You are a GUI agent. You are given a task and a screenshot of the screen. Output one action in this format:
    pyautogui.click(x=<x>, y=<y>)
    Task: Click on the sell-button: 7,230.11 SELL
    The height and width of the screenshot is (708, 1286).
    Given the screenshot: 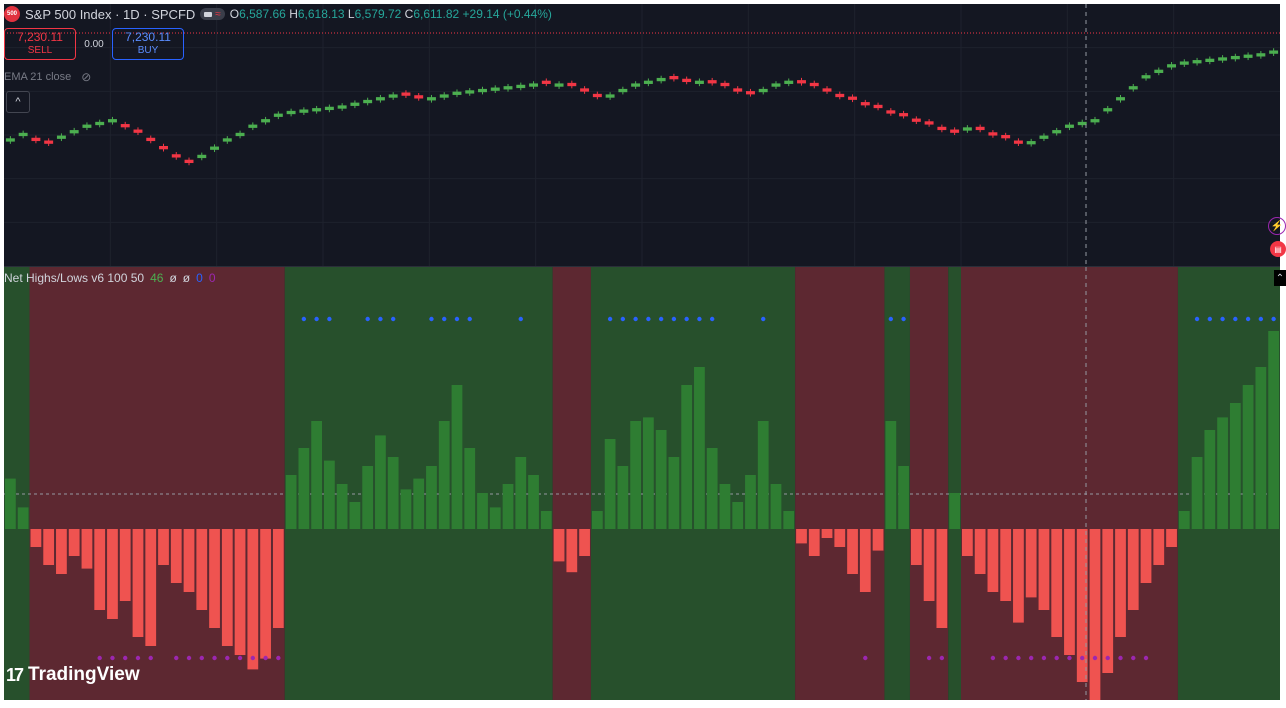 What is the action you would take?
    pyautogui.click(x=40, y=44)
    